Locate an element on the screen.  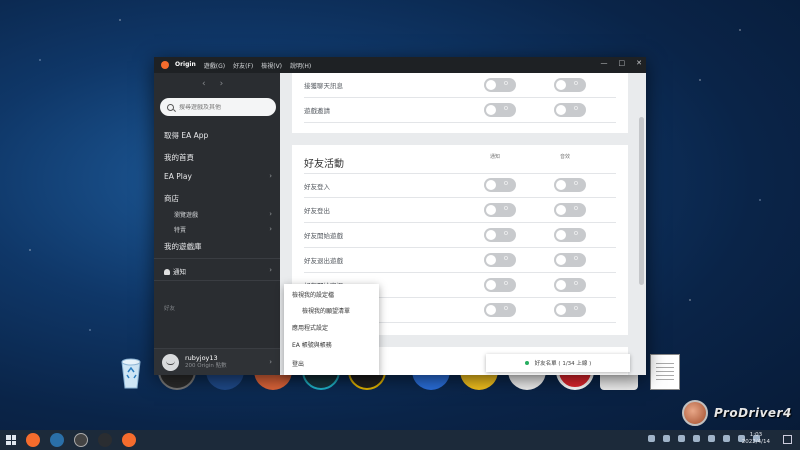
section-title: 好友活動 is located at coordinates (324, 164).